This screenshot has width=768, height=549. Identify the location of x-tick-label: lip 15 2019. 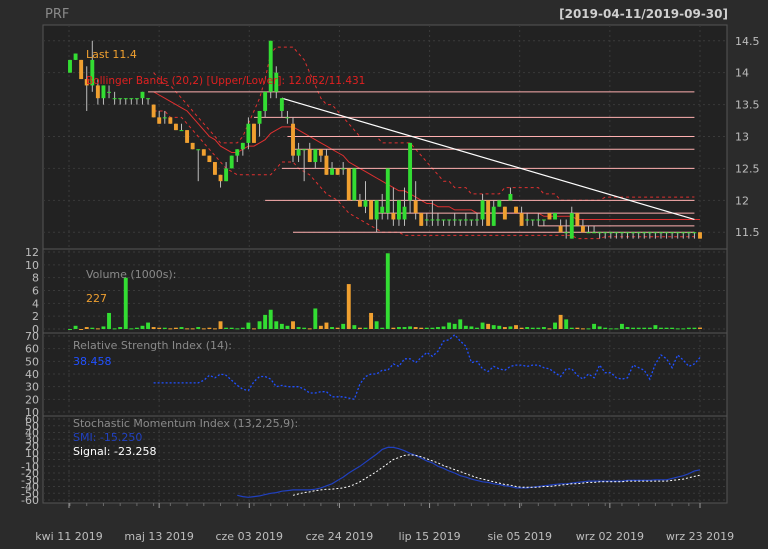
(430, 536).